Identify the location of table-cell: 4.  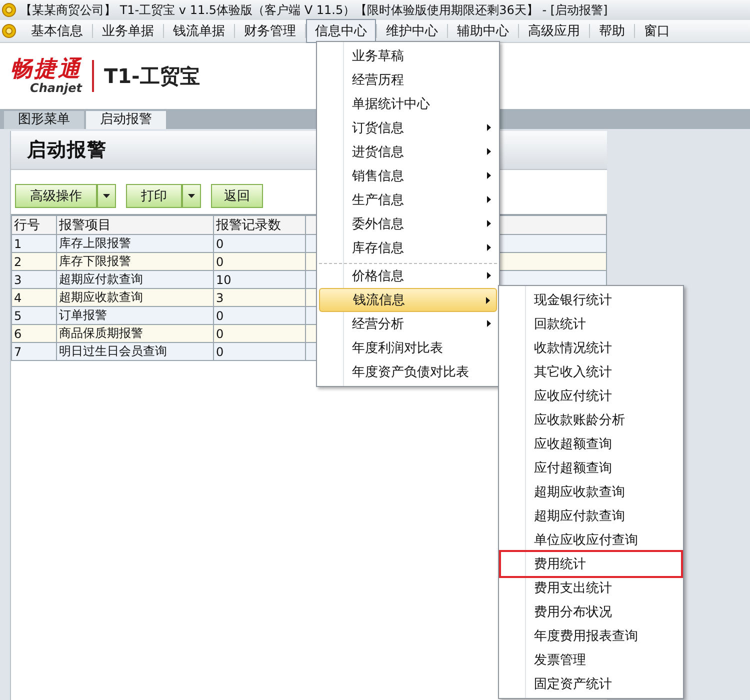
(34, 297).